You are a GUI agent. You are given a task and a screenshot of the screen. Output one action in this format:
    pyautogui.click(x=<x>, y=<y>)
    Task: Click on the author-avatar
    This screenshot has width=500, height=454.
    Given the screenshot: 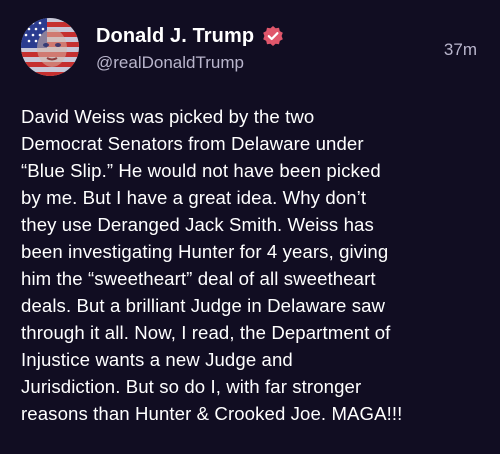 What is the action you would take?
    pyautogui.click(x=50, y=47)
    